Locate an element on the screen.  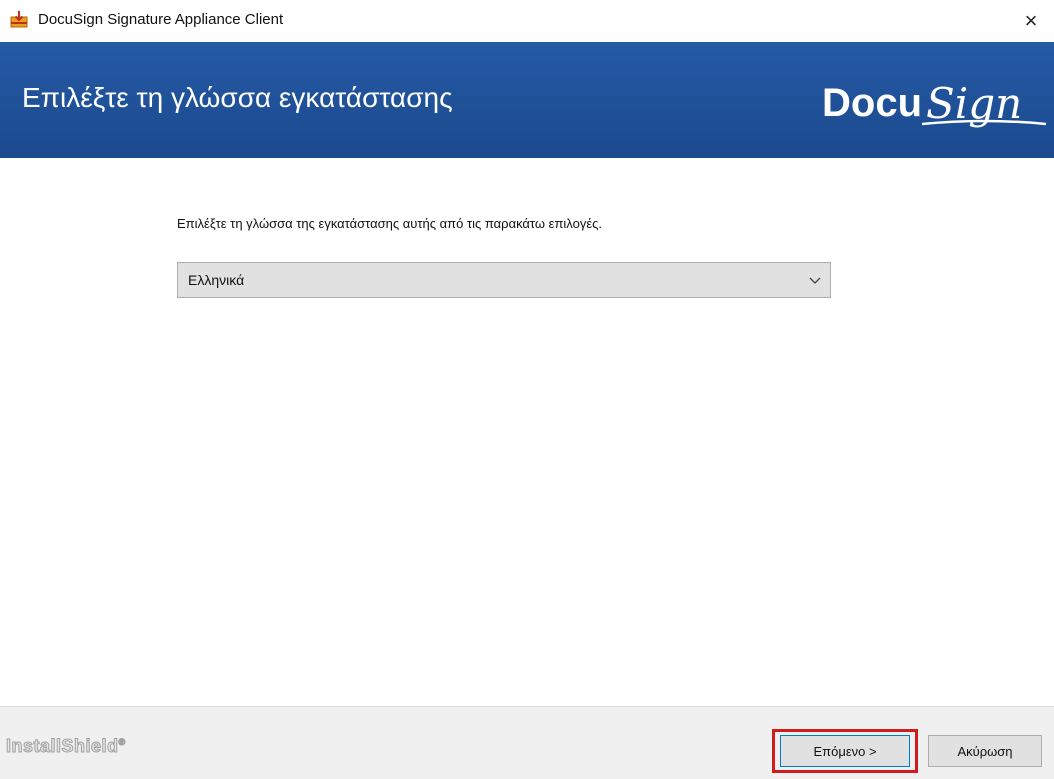
window-title: DocuSign Signature Appliance Client is located at coordinates (161, 19).